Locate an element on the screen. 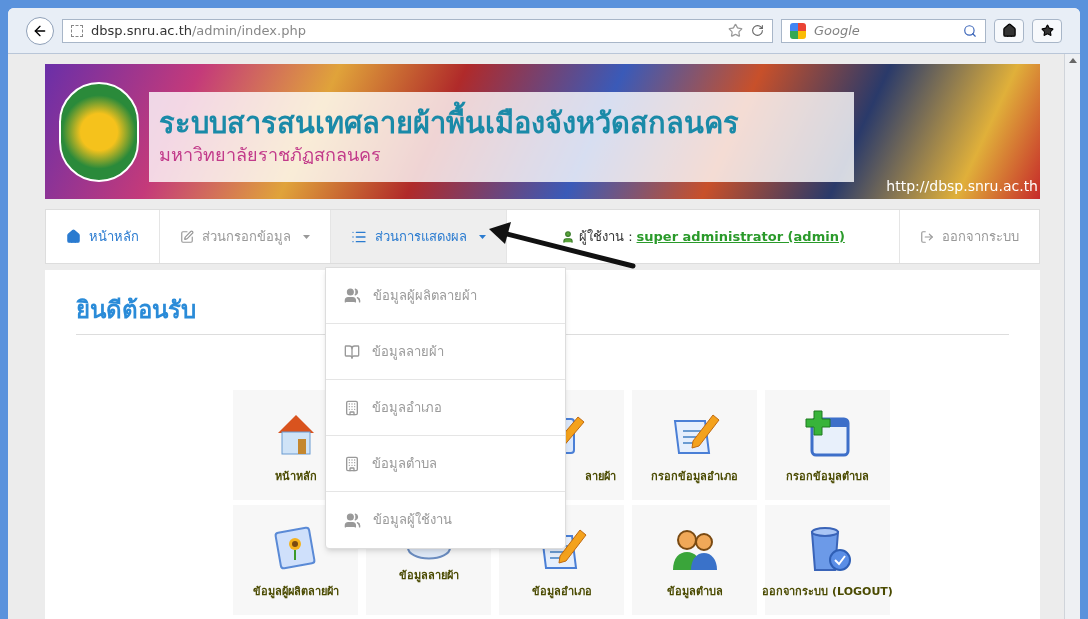 This screenshot has height=619, width=1088. search-input: Google is located at coordinates (884, 30).